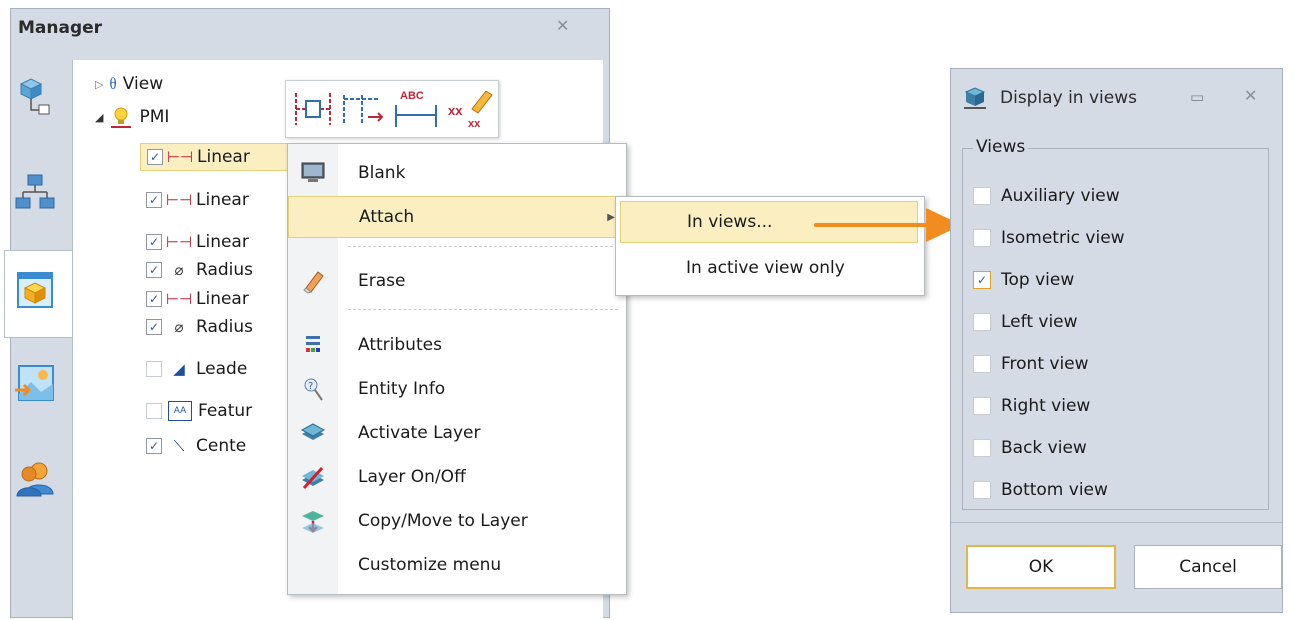 The height and width of the screenshot is (620, 1295). Describe the element at coordinates (35, 96) in the screenshot. I see `part-tree-icon` at that location.